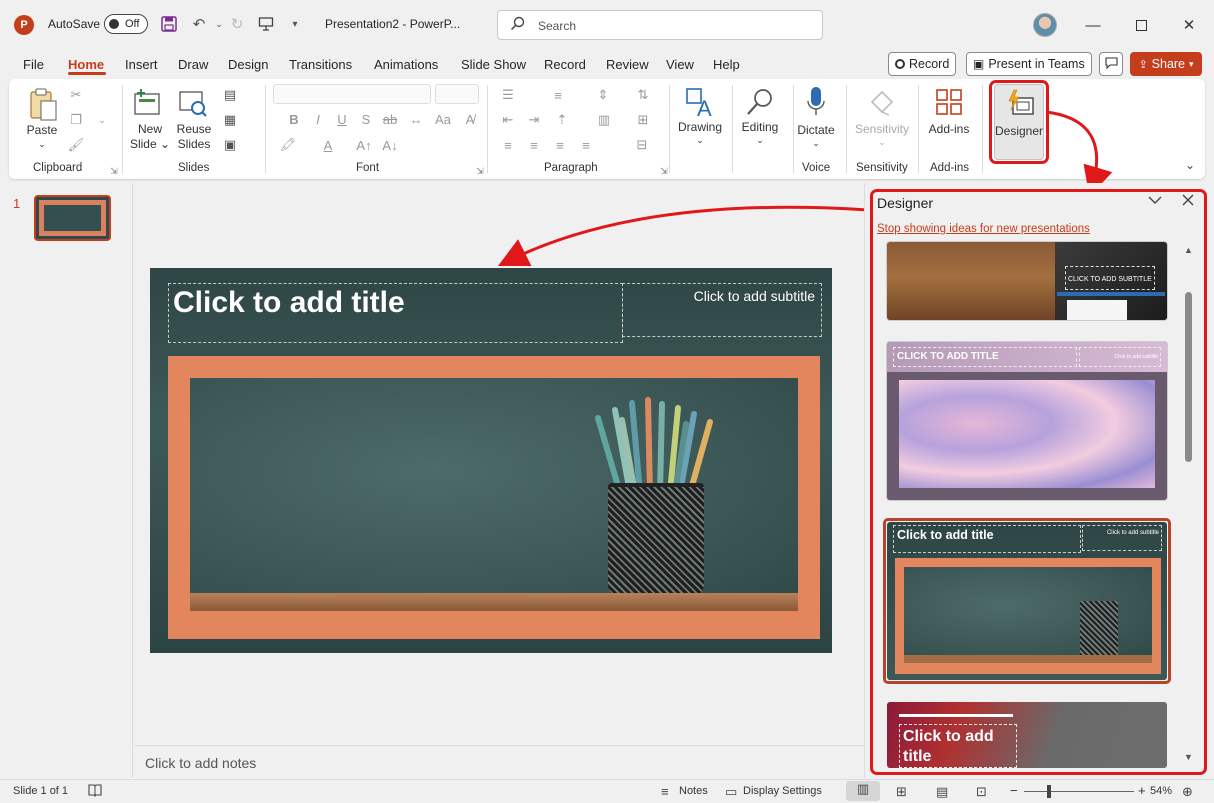 The width and height of the screenshot is (1214, 803). What do you see at coordinates (457, 94) in the screenshot?
I see `font-size-select` at bounding box center [457, 94].